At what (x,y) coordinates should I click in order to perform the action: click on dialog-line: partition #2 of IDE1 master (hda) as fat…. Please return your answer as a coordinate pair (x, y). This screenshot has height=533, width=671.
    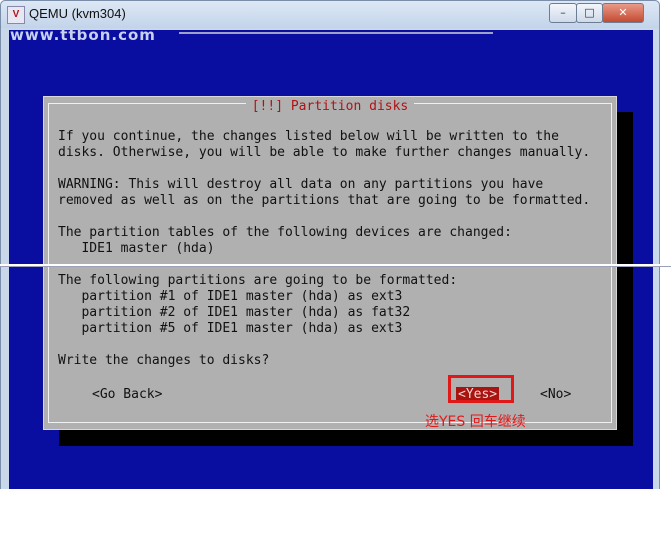
    Looking at the image, I should click on (234, 312).